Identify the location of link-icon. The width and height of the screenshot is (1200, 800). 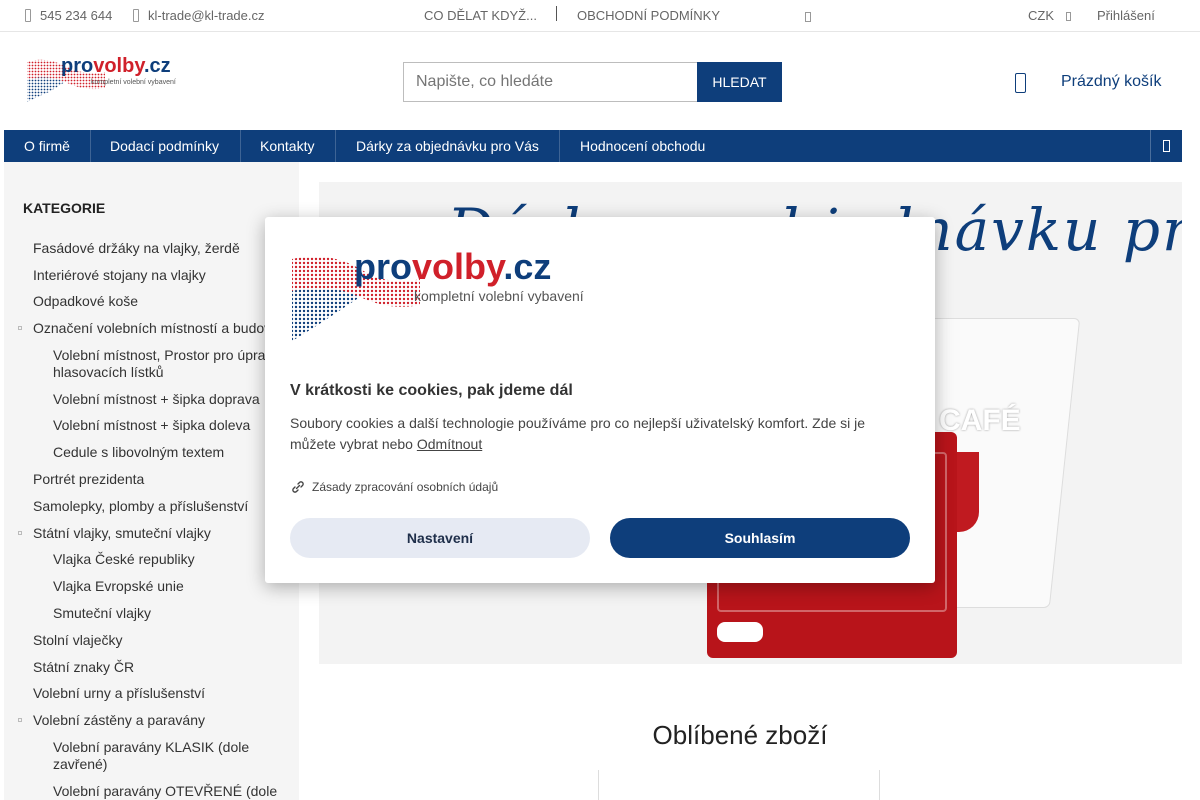
(298, 487).